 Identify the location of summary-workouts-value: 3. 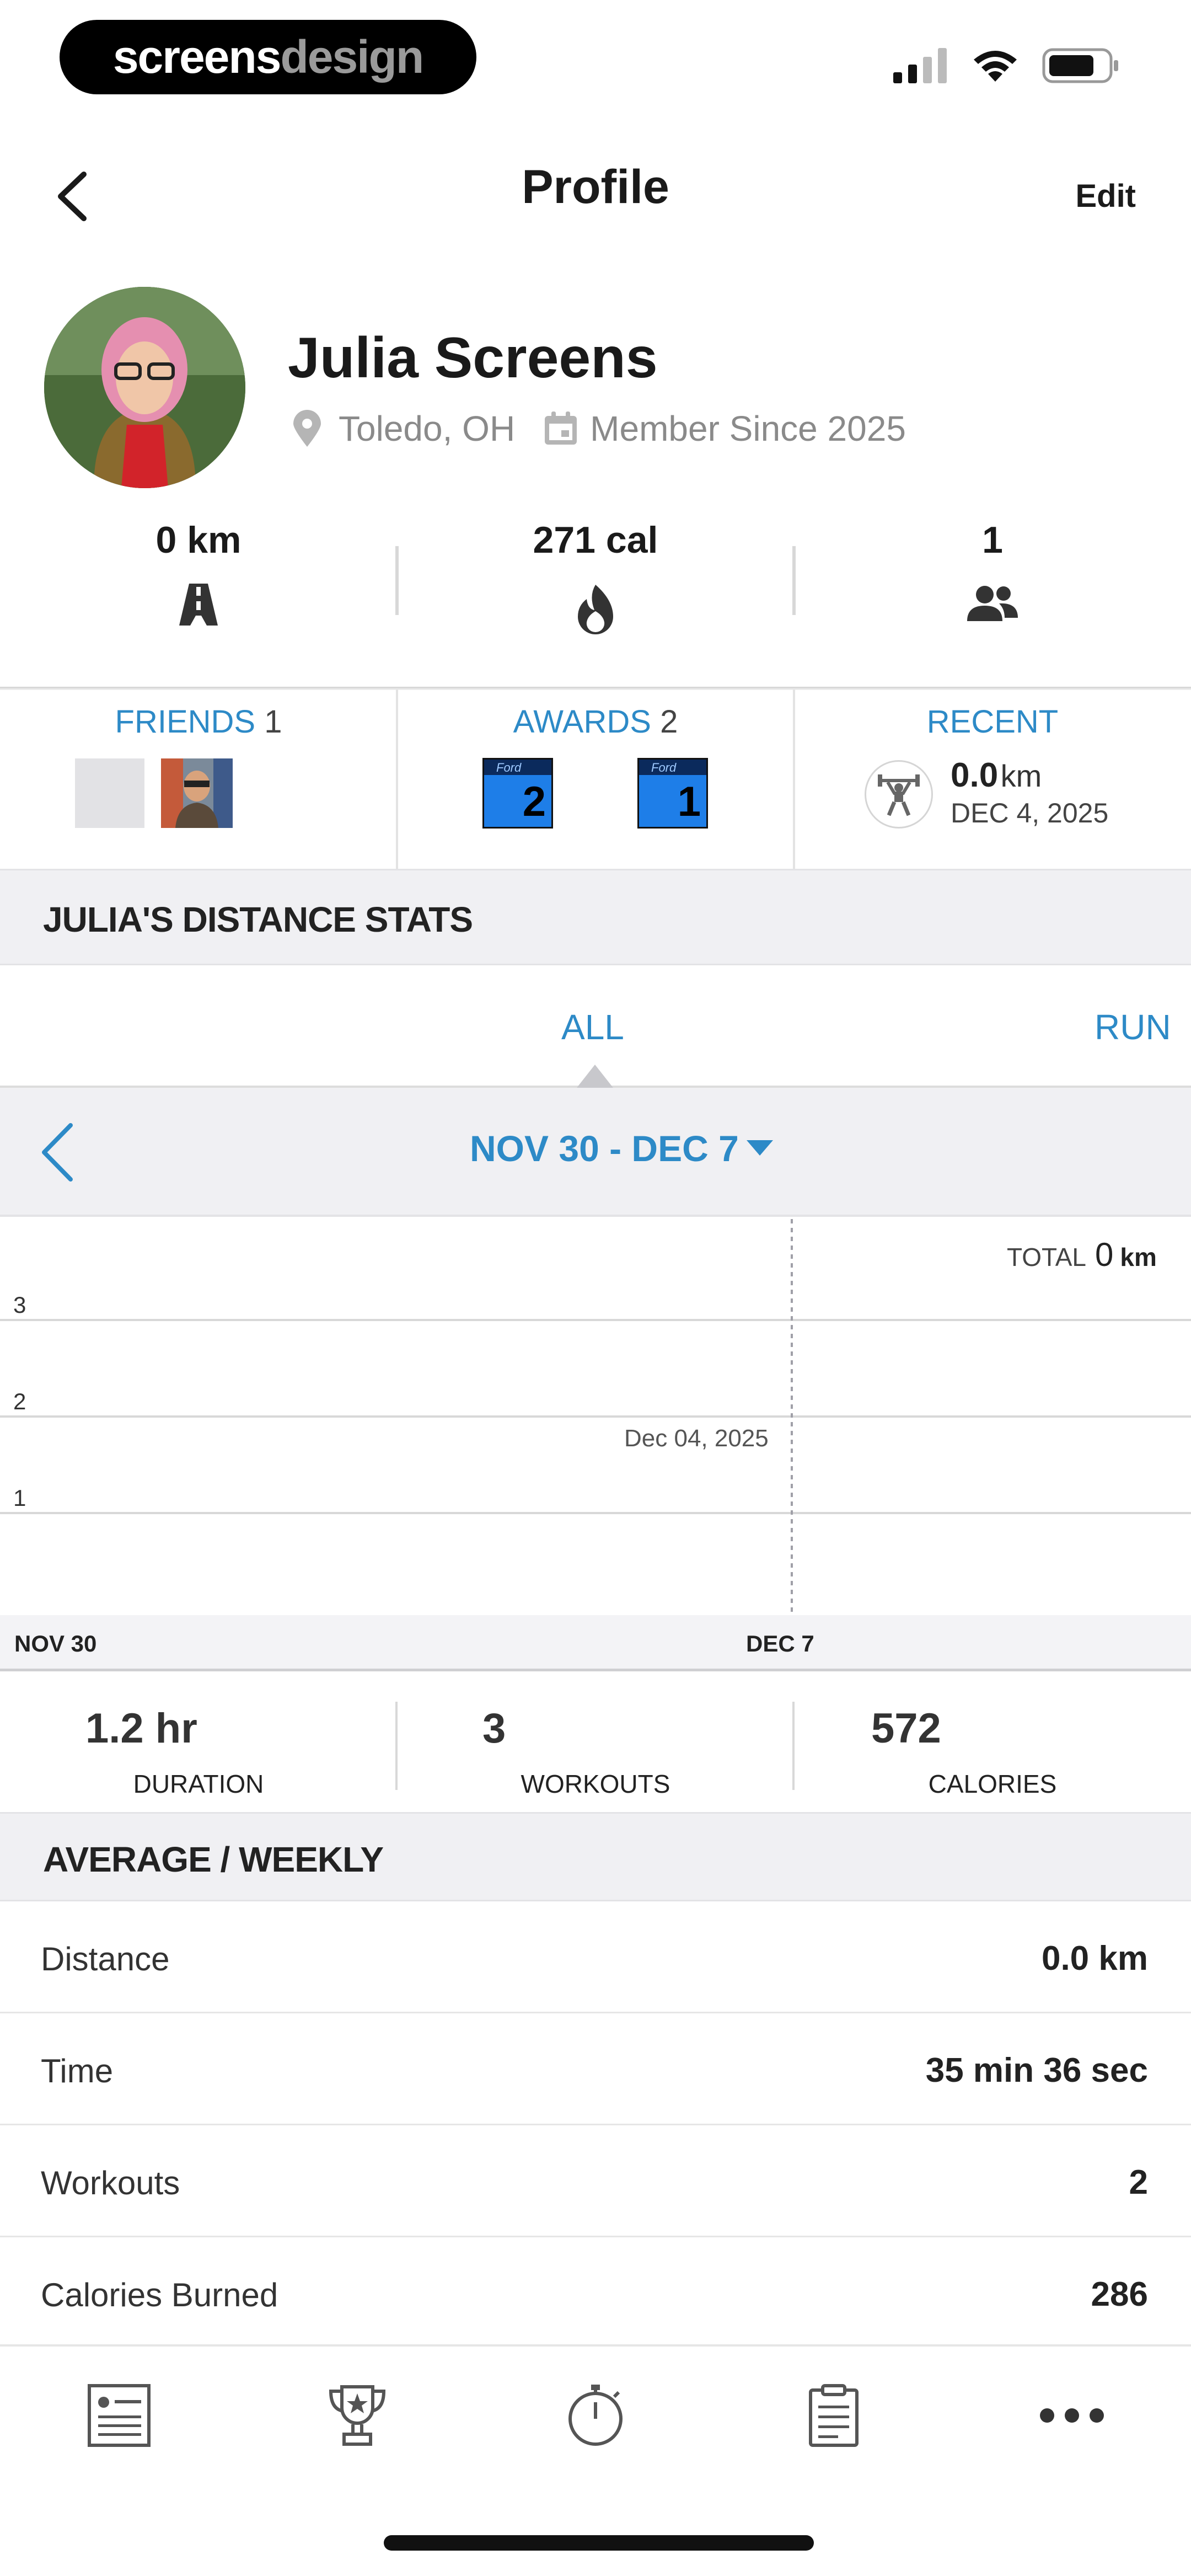
(494, 1728).